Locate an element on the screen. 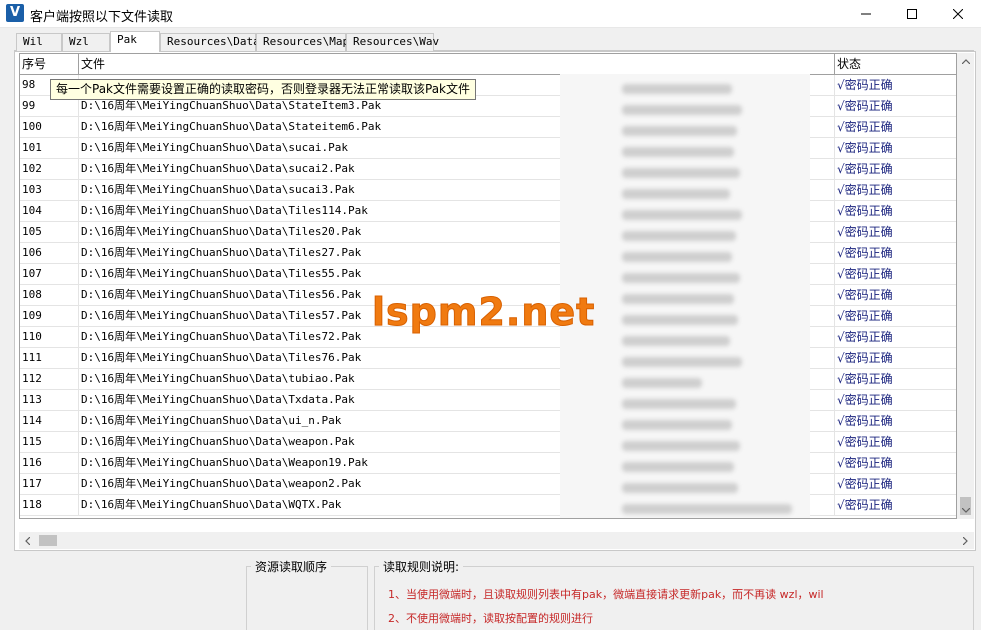  row-index: 103 is located at coordinates (49, 190).